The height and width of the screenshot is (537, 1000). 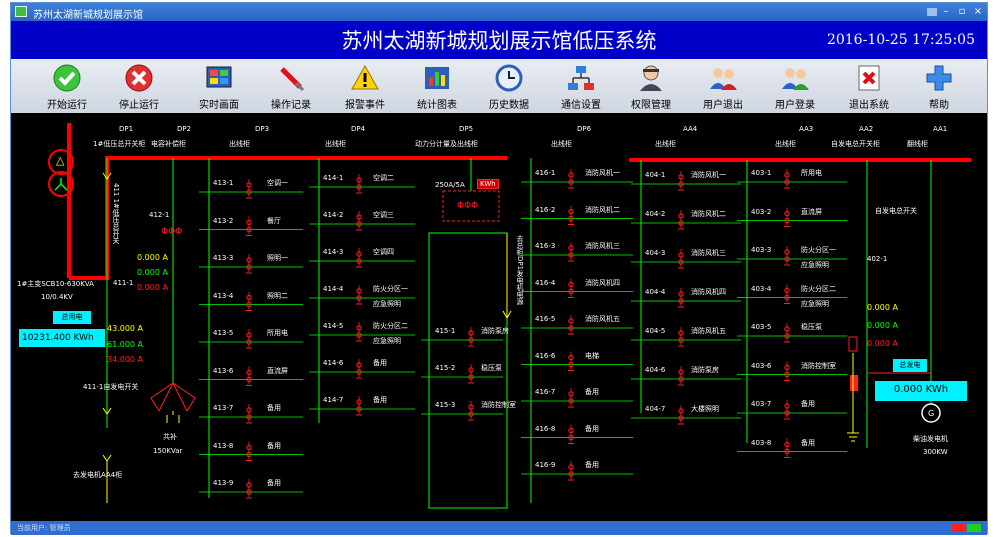 What do you see at coordinates (219, 86) in the screenshot?
I see `realtime-screen-button: 实时画面` at bounding box center [219, 86].